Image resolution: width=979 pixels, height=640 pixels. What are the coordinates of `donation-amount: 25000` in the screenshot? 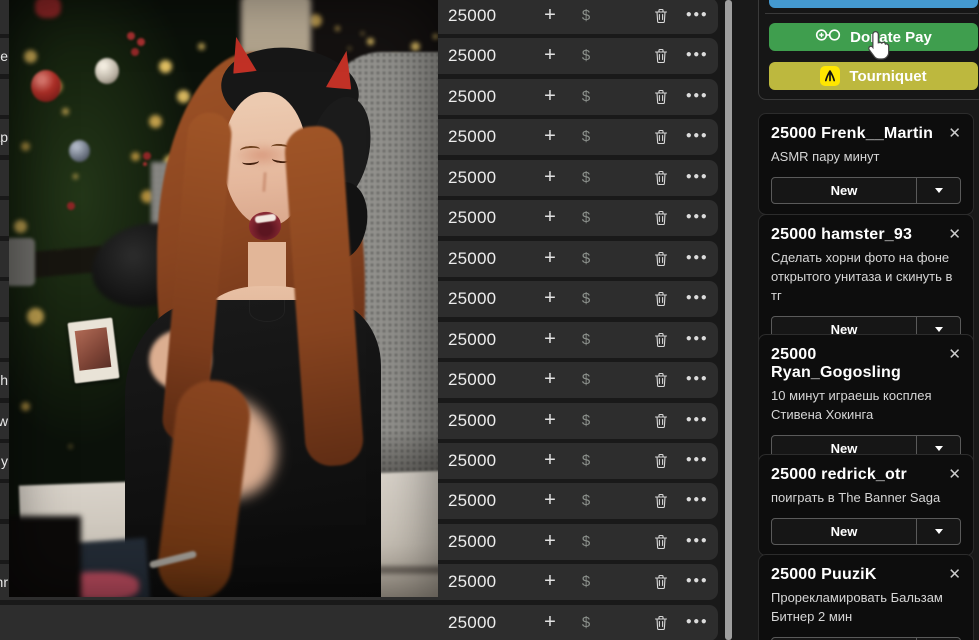 It's located at (794, 474).